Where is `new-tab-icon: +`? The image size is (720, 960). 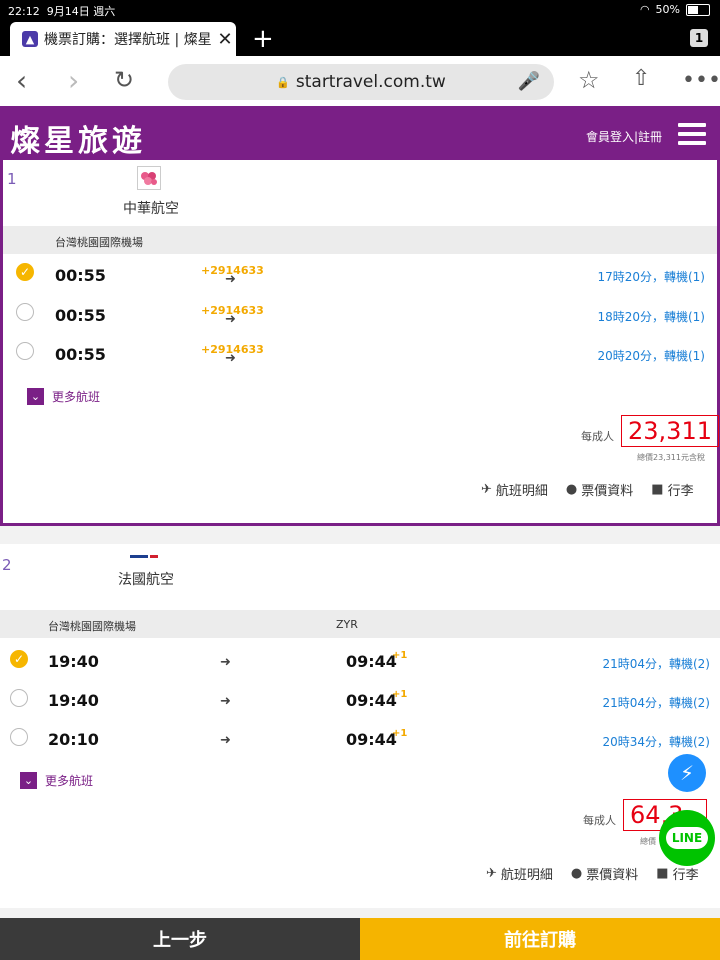 new-tab-icon: + is located at coordinates (263, 39).